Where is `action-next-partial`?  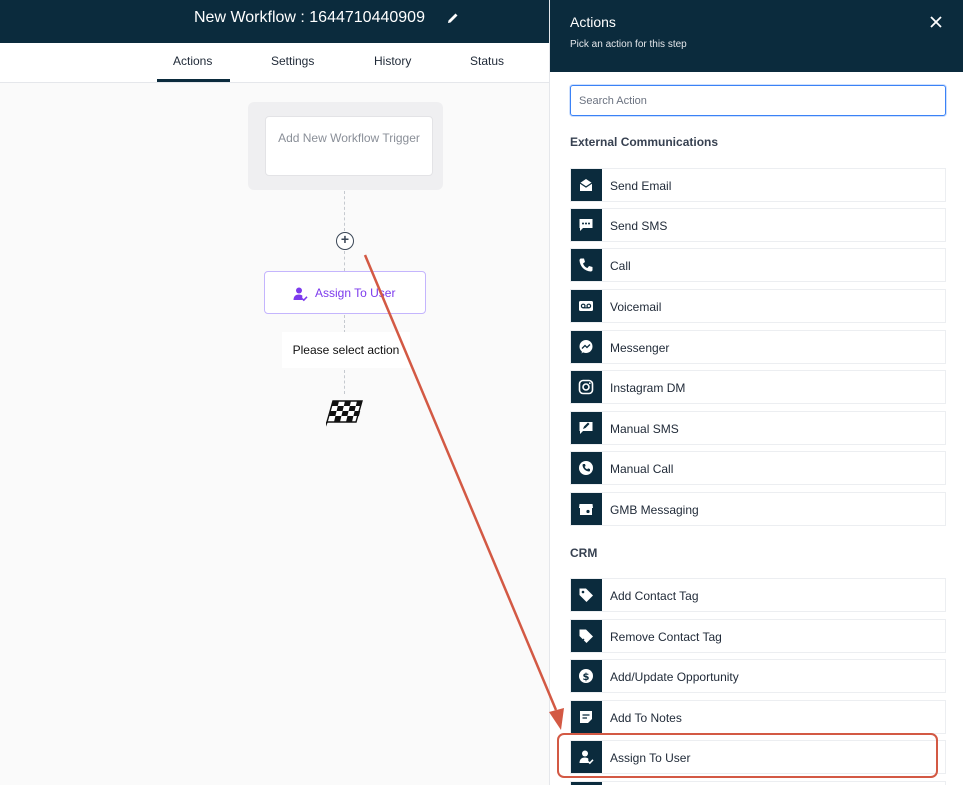 action-next-partial is located at coordinates (758, 783).